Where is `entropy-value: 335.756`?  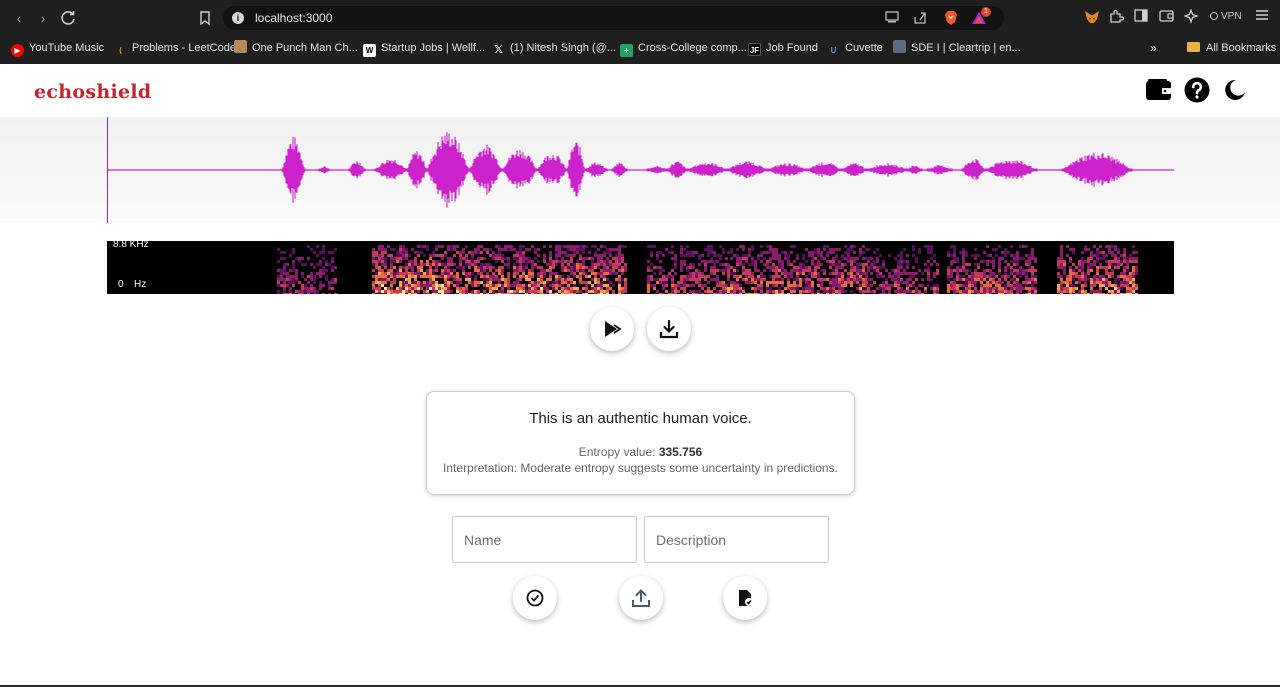 entropy-value: 335.756 is located at coordinates (680, 452).